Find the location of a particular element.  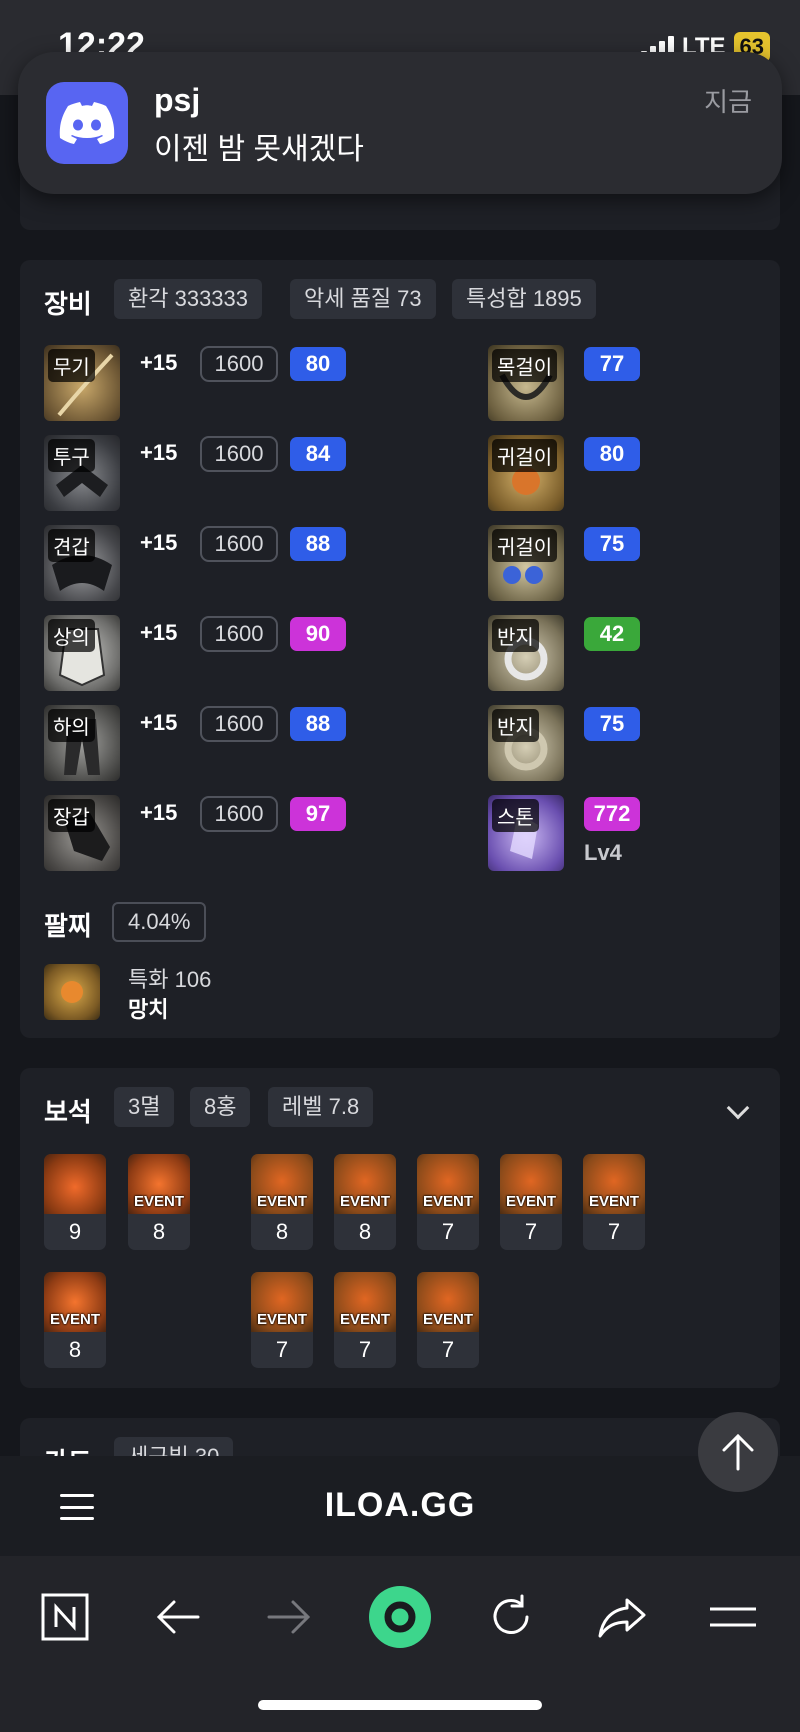

item-label: 스톤 is located at coordinates (515, 815).